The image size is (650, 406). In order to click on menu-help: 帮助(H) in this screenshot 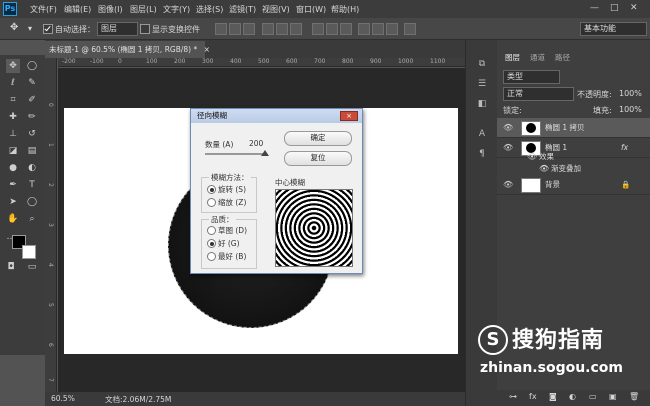, I will do `click(345, 9)`.